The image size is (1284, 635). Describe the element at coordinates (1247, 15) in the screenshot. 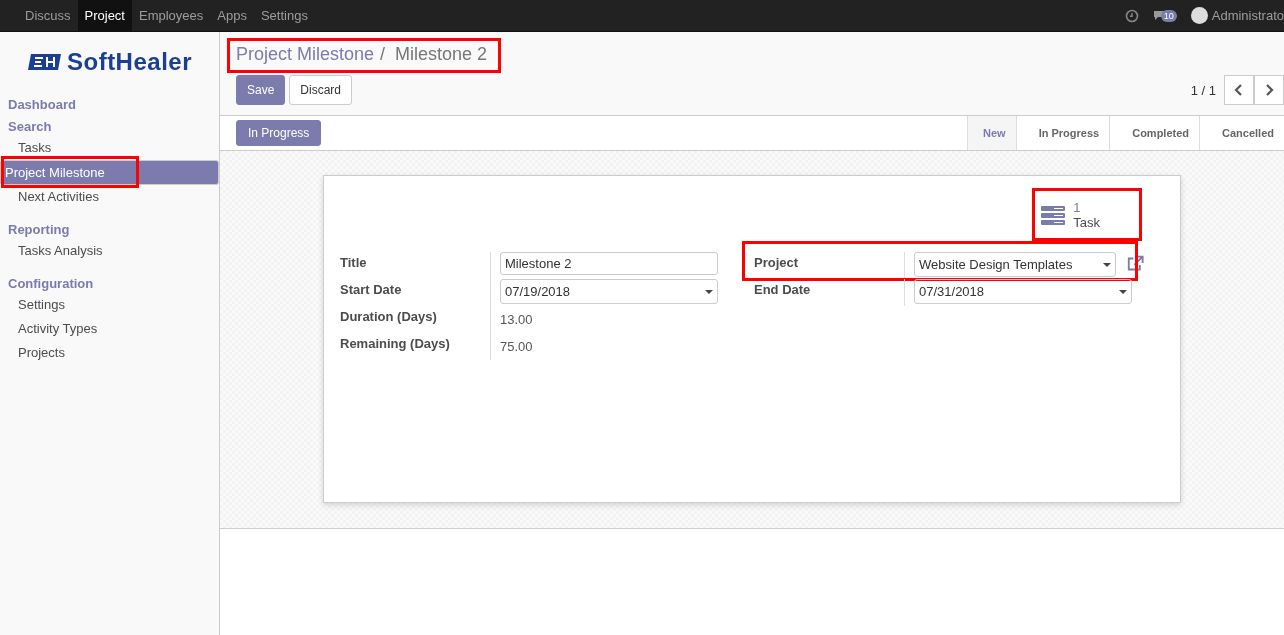

I see `user-name: Administrato` at that location.